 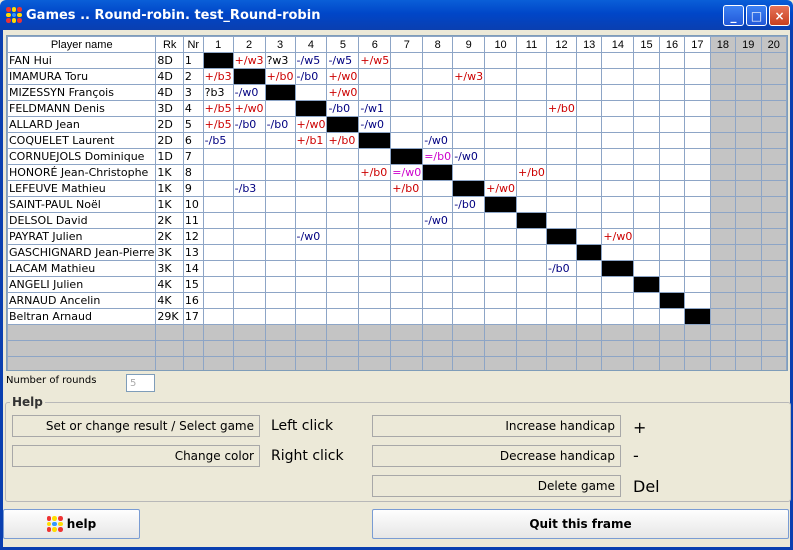 What do you see at coordinates (82, 124) in the screenshot?
I see `player-name-cell: ALLARD Jean` at bounding box center [82, 124].